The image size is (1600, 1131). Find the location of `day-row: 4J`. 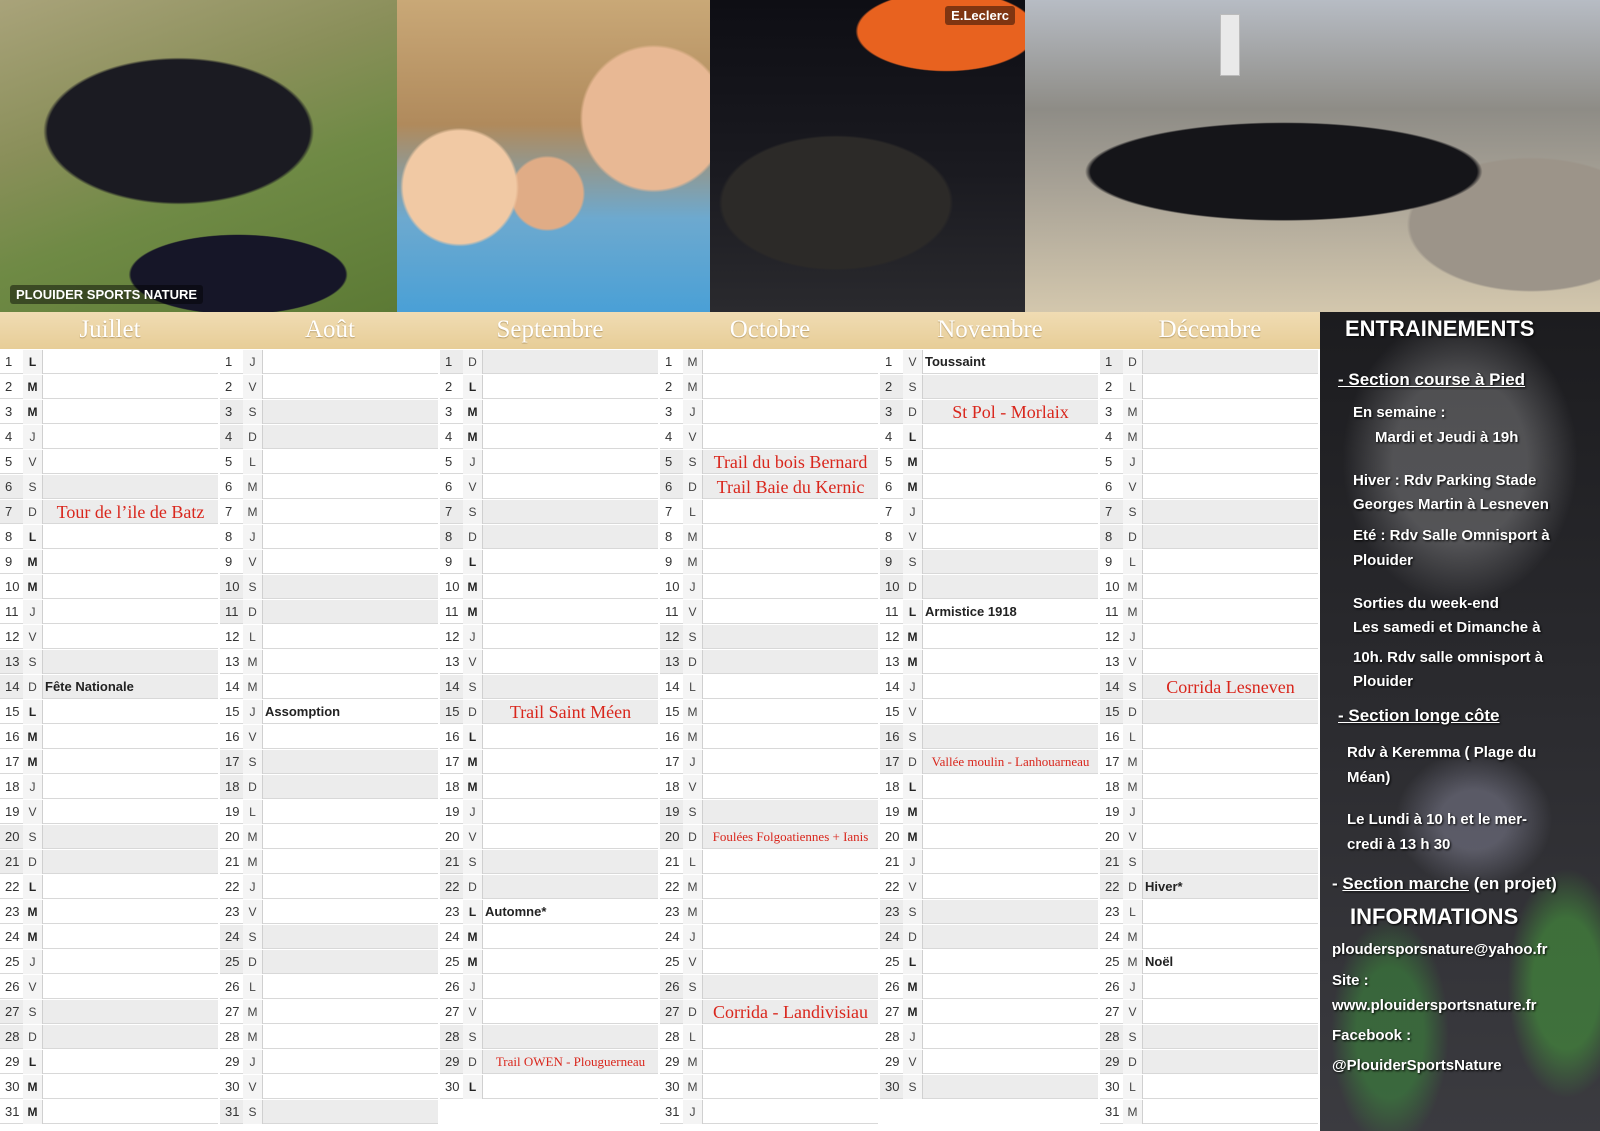

day-row: 4J is located at coordinates (109, 437).